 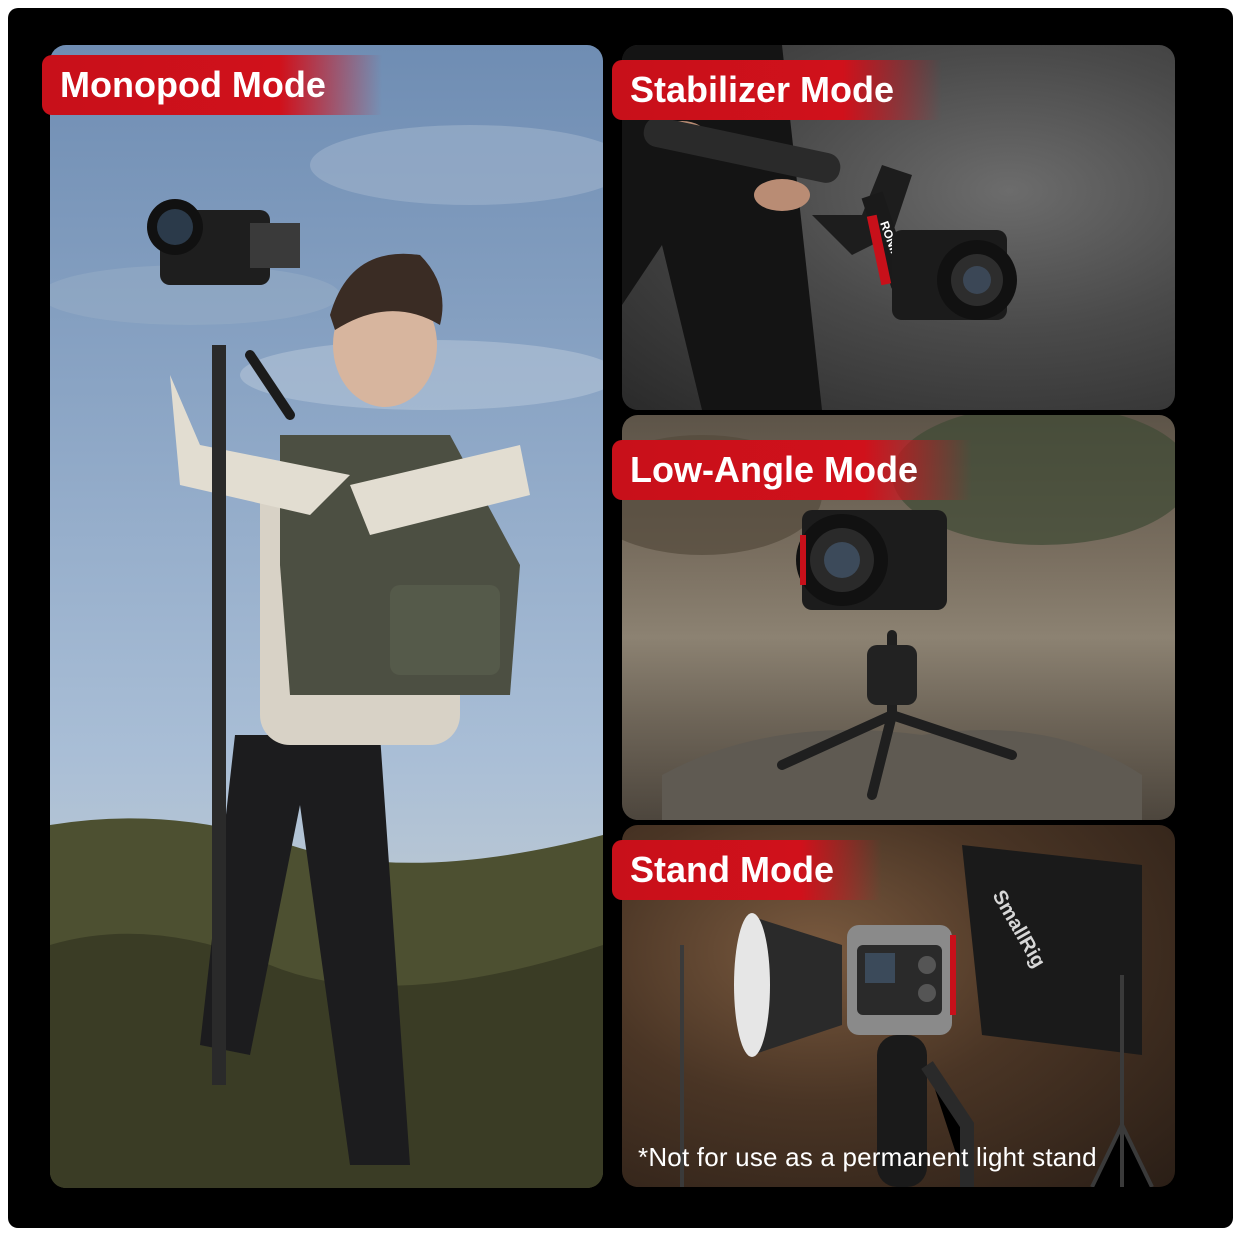 I want to click on stabilizer-mode-label: Stabilizer Mode, so click(x=777, y=90).